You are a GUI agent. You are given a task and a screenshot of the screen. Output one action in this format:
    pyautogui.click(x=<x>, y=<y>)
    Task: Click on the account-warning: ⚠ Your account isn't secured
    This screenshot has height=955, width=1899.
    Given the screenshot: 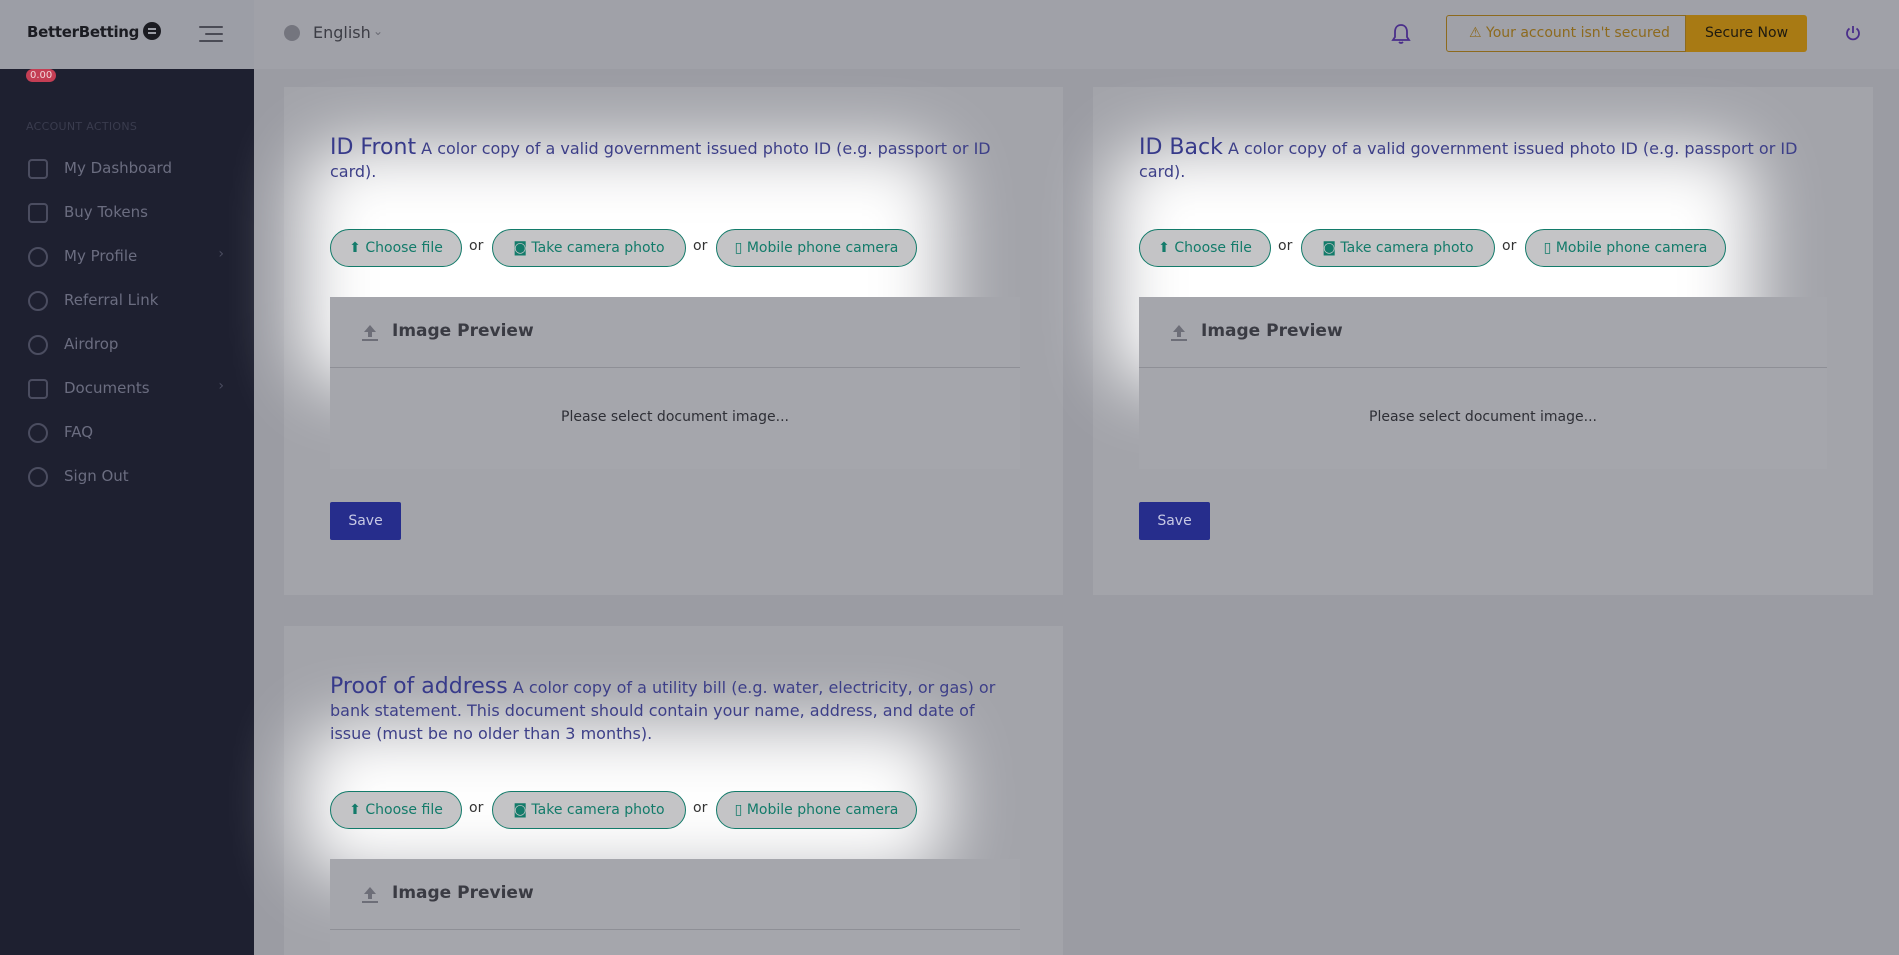 What is the action you would take?
    pyautogui.click(x=1566, y=33)
    